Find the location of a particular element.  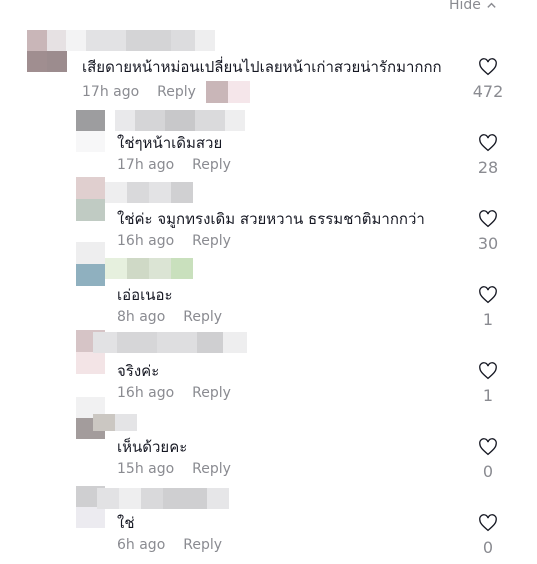

comment-time: 6h ago is located at coordinates (141, 545).